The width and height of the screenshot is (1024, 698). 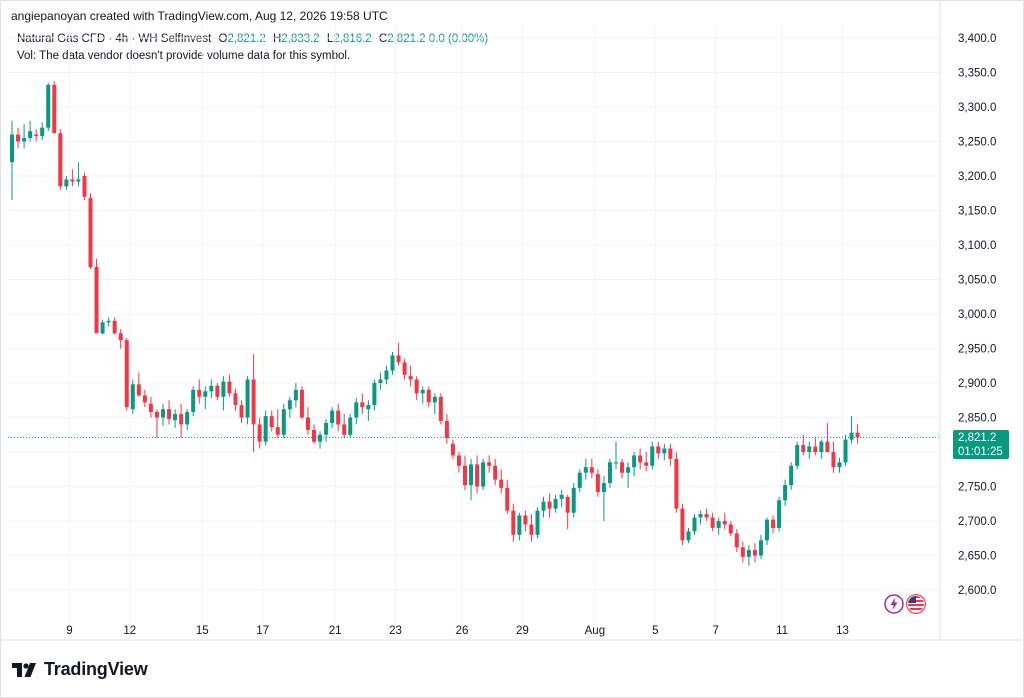 What do you see at coordinates (977, 315) in the screenshot?
I see `y-tick-label: 3,000.0` at bounding box center [977, 315].